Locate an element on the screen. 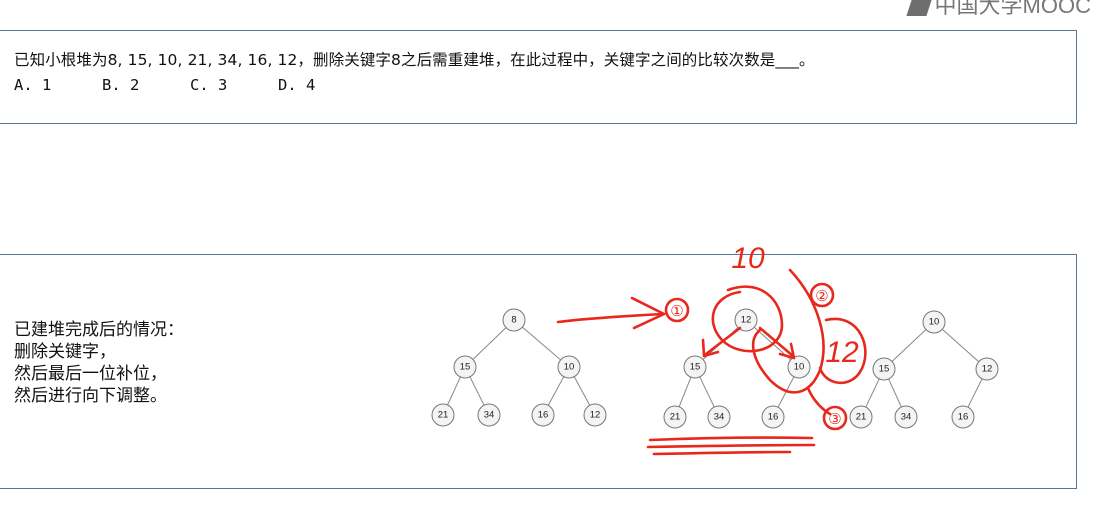 The height and width of the screenshot is (527, 1101). arrow-left-down is located at coordinates (723, 341).